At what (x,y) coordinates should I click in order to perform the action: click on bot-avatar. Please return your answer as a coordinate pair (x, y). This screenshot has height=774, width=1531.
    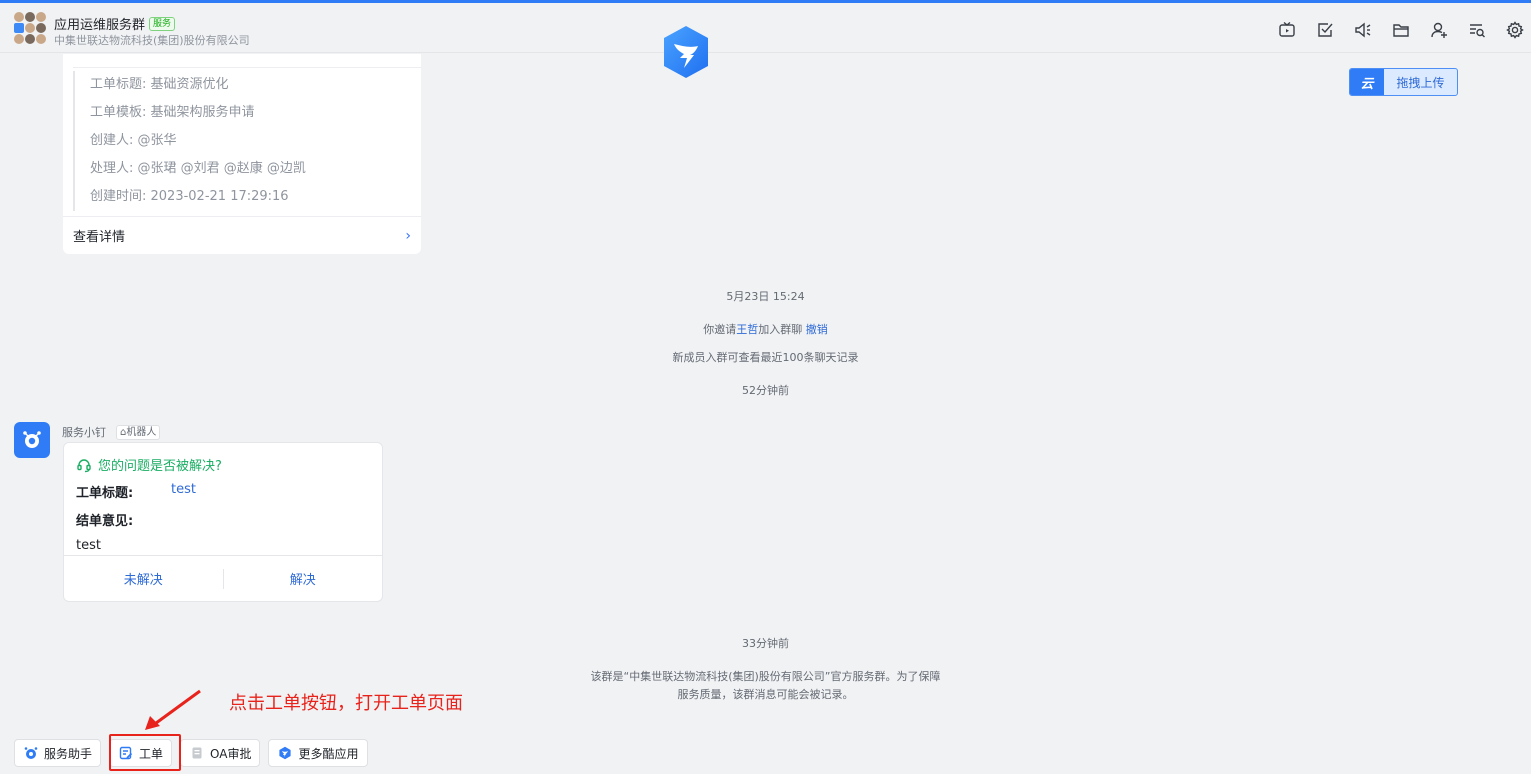
    Looking at the image, I should click on (32, 440).